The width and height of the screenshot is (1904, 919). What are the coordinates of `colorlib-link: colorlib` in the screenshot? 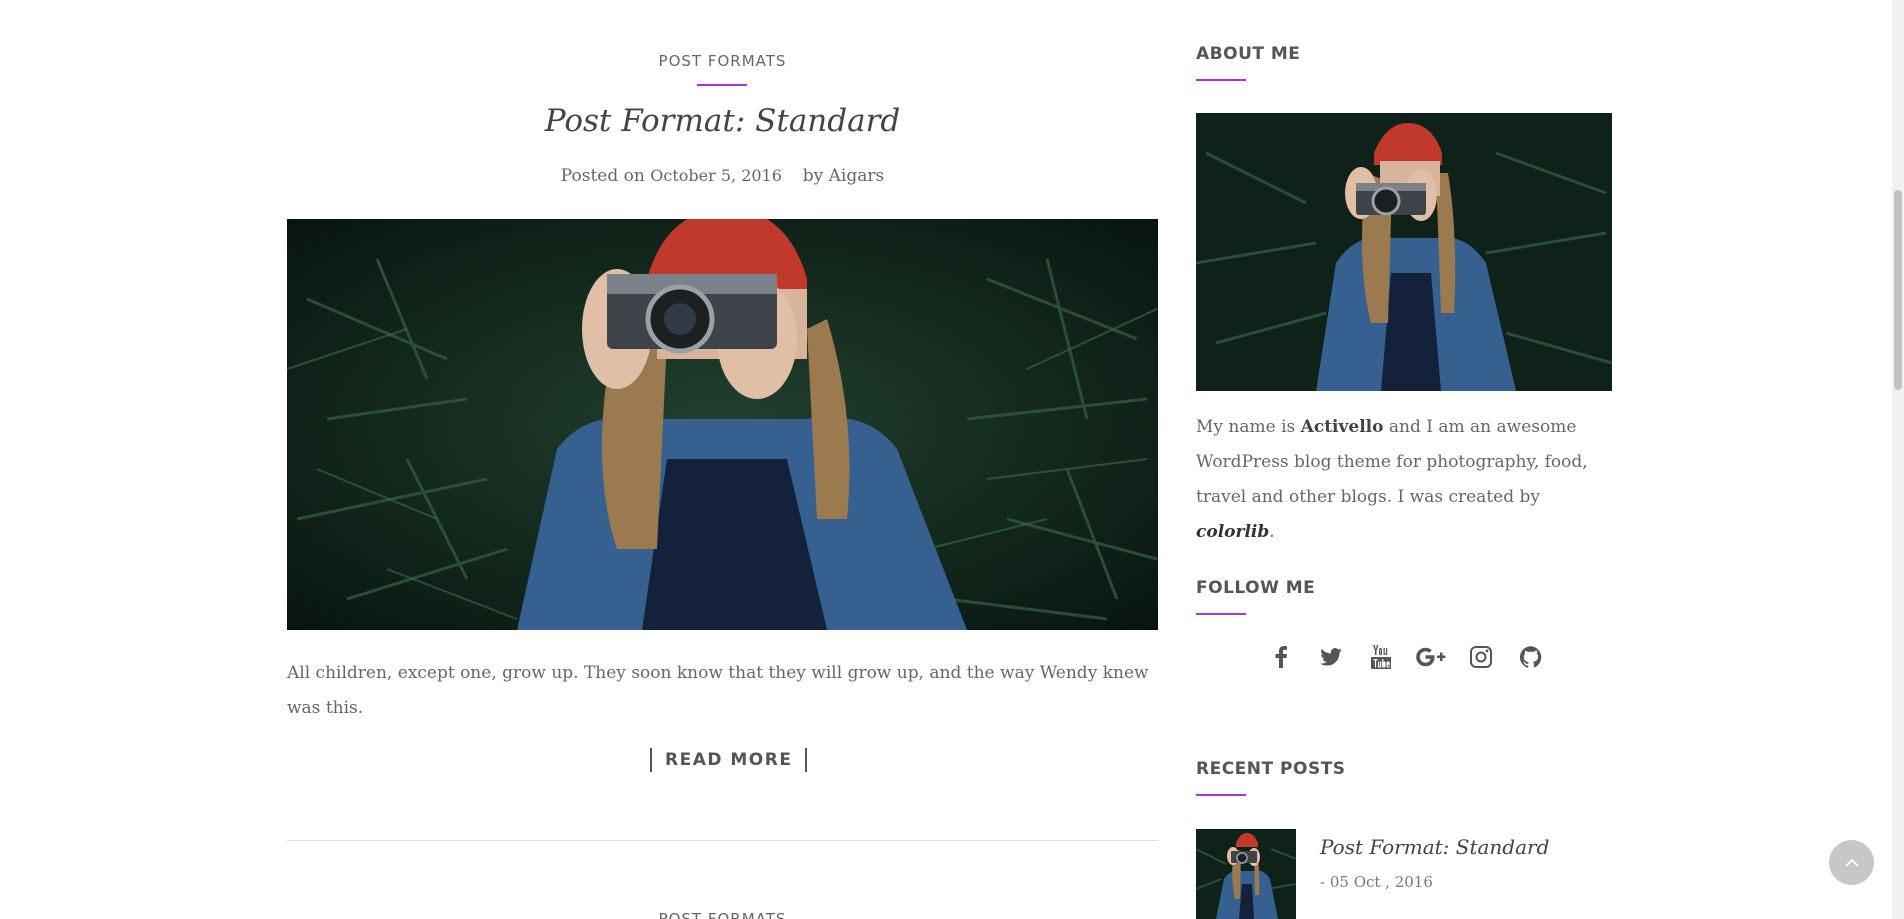 It's located at (1232, 532).